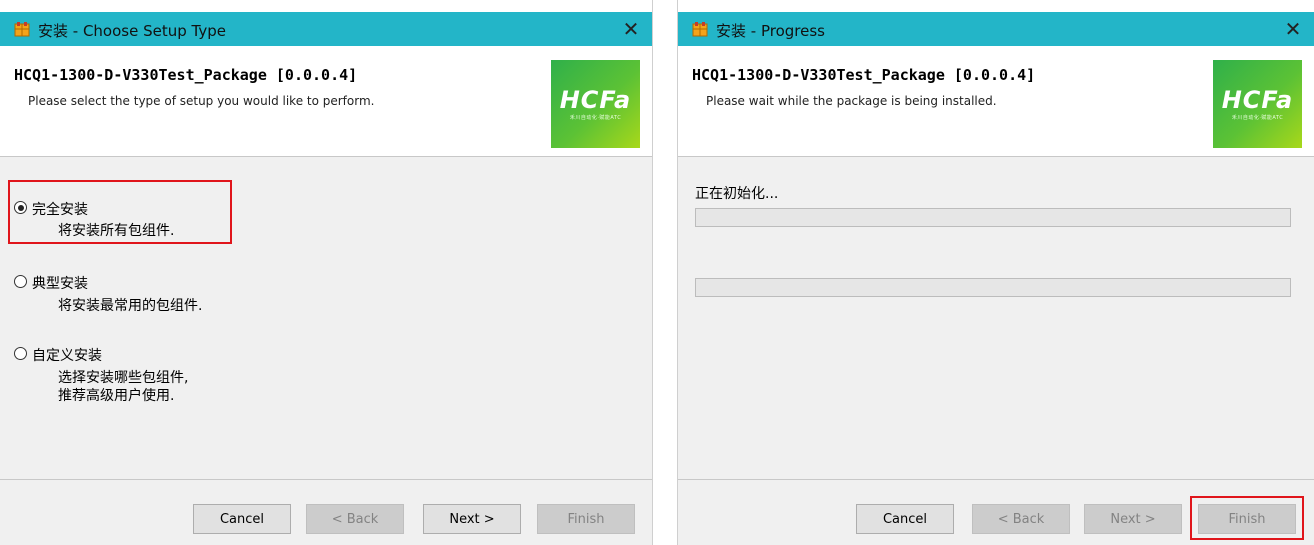 The width and height of the screenshot is (1314, 545). What do you see at coordinates (132, 31) in the screenshot?
I see `window-title: 安装 - Choose Setup Type` at bounding box center [132, 31].